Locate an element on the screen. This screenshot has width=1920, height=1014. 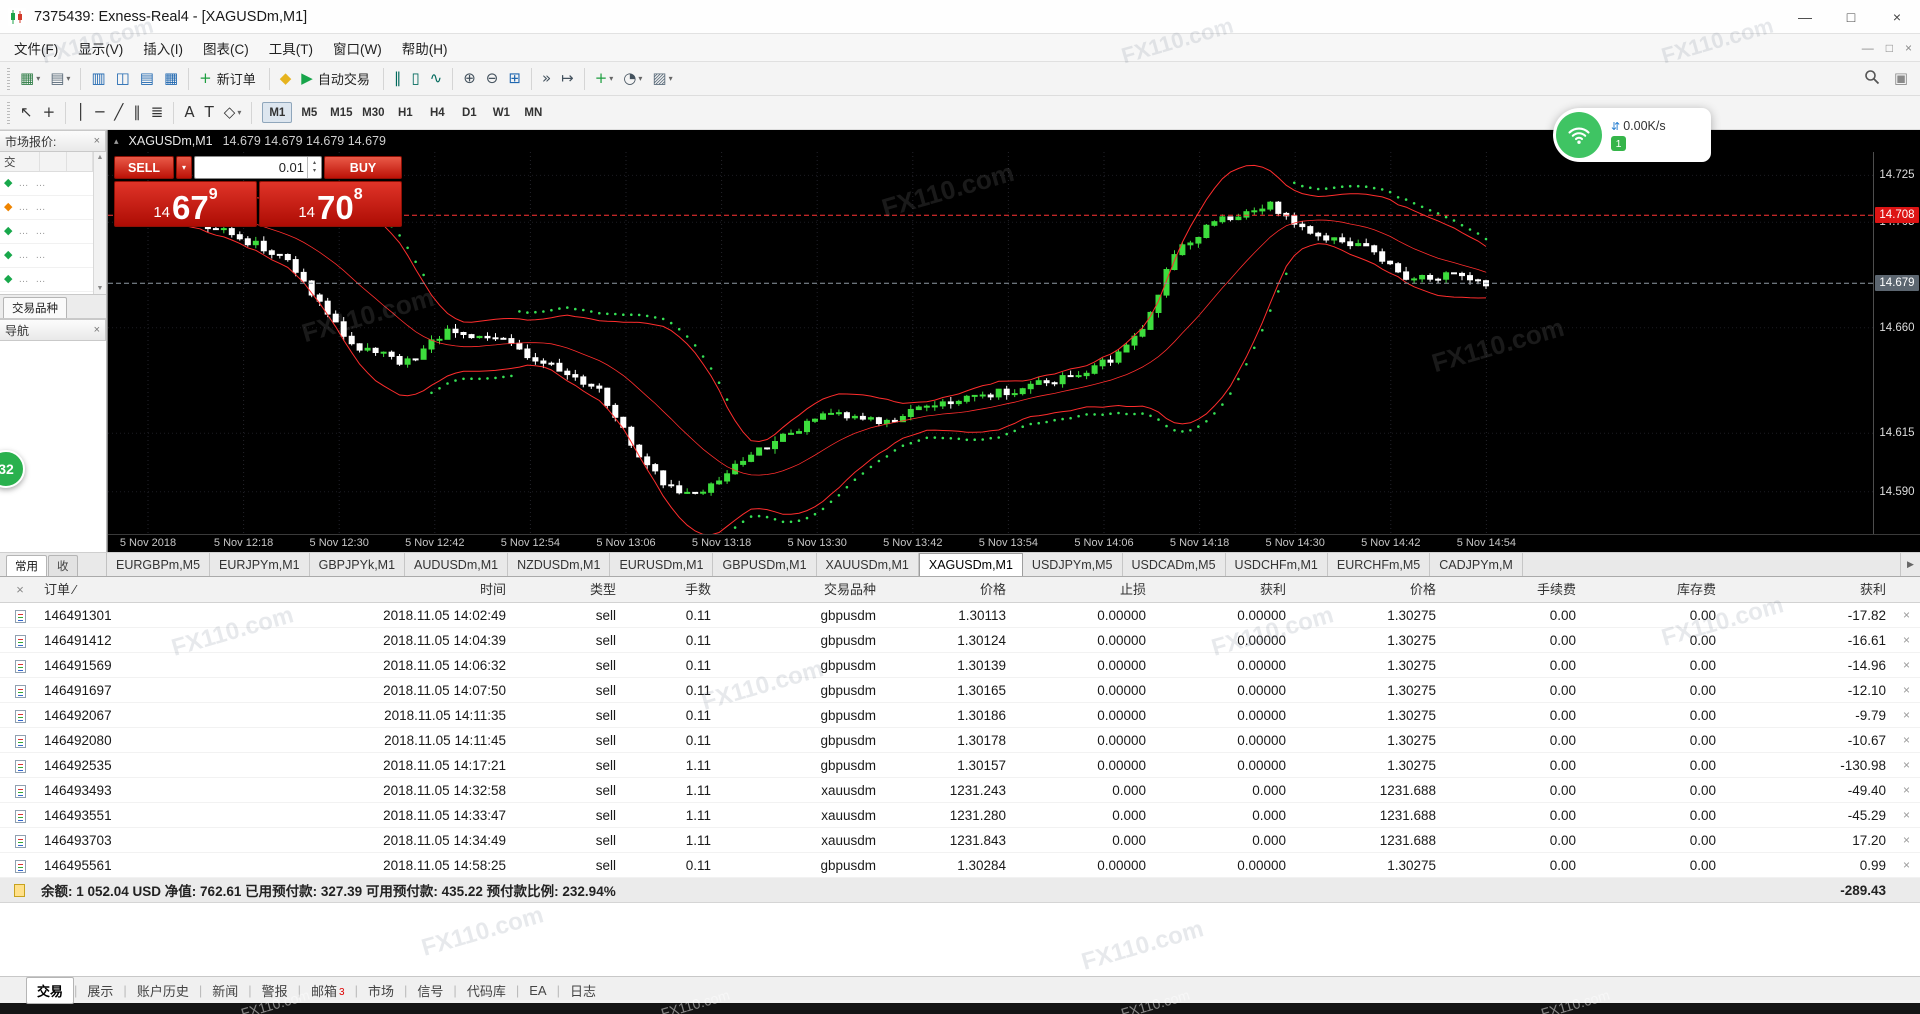
ask-column-header is located at coordinates (80, 161).